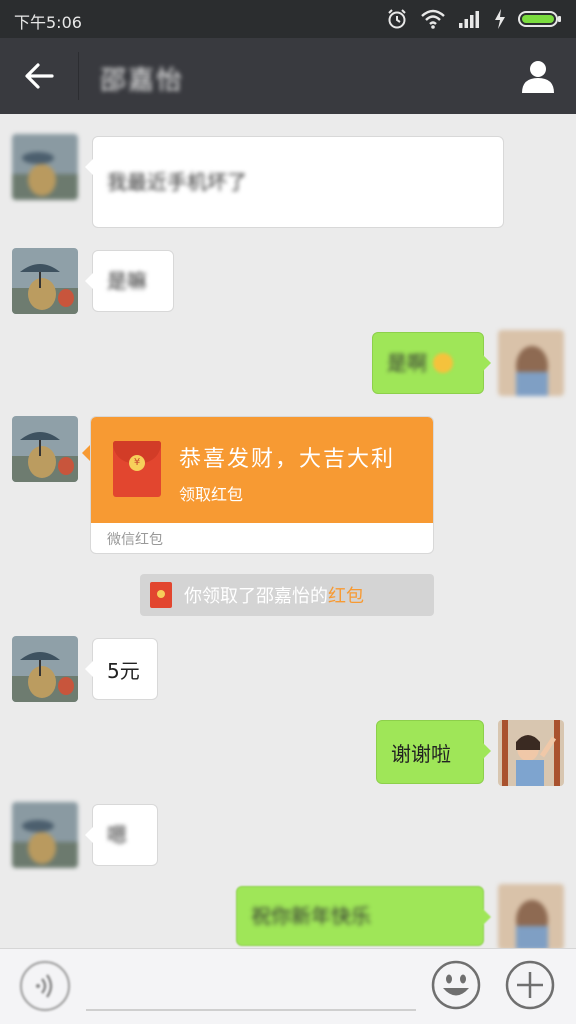 The image size is (576, 1024). I want to click on red-packet-body: ¥ 恭喜发财，大吉大利 领取红包, so click(262, 470).